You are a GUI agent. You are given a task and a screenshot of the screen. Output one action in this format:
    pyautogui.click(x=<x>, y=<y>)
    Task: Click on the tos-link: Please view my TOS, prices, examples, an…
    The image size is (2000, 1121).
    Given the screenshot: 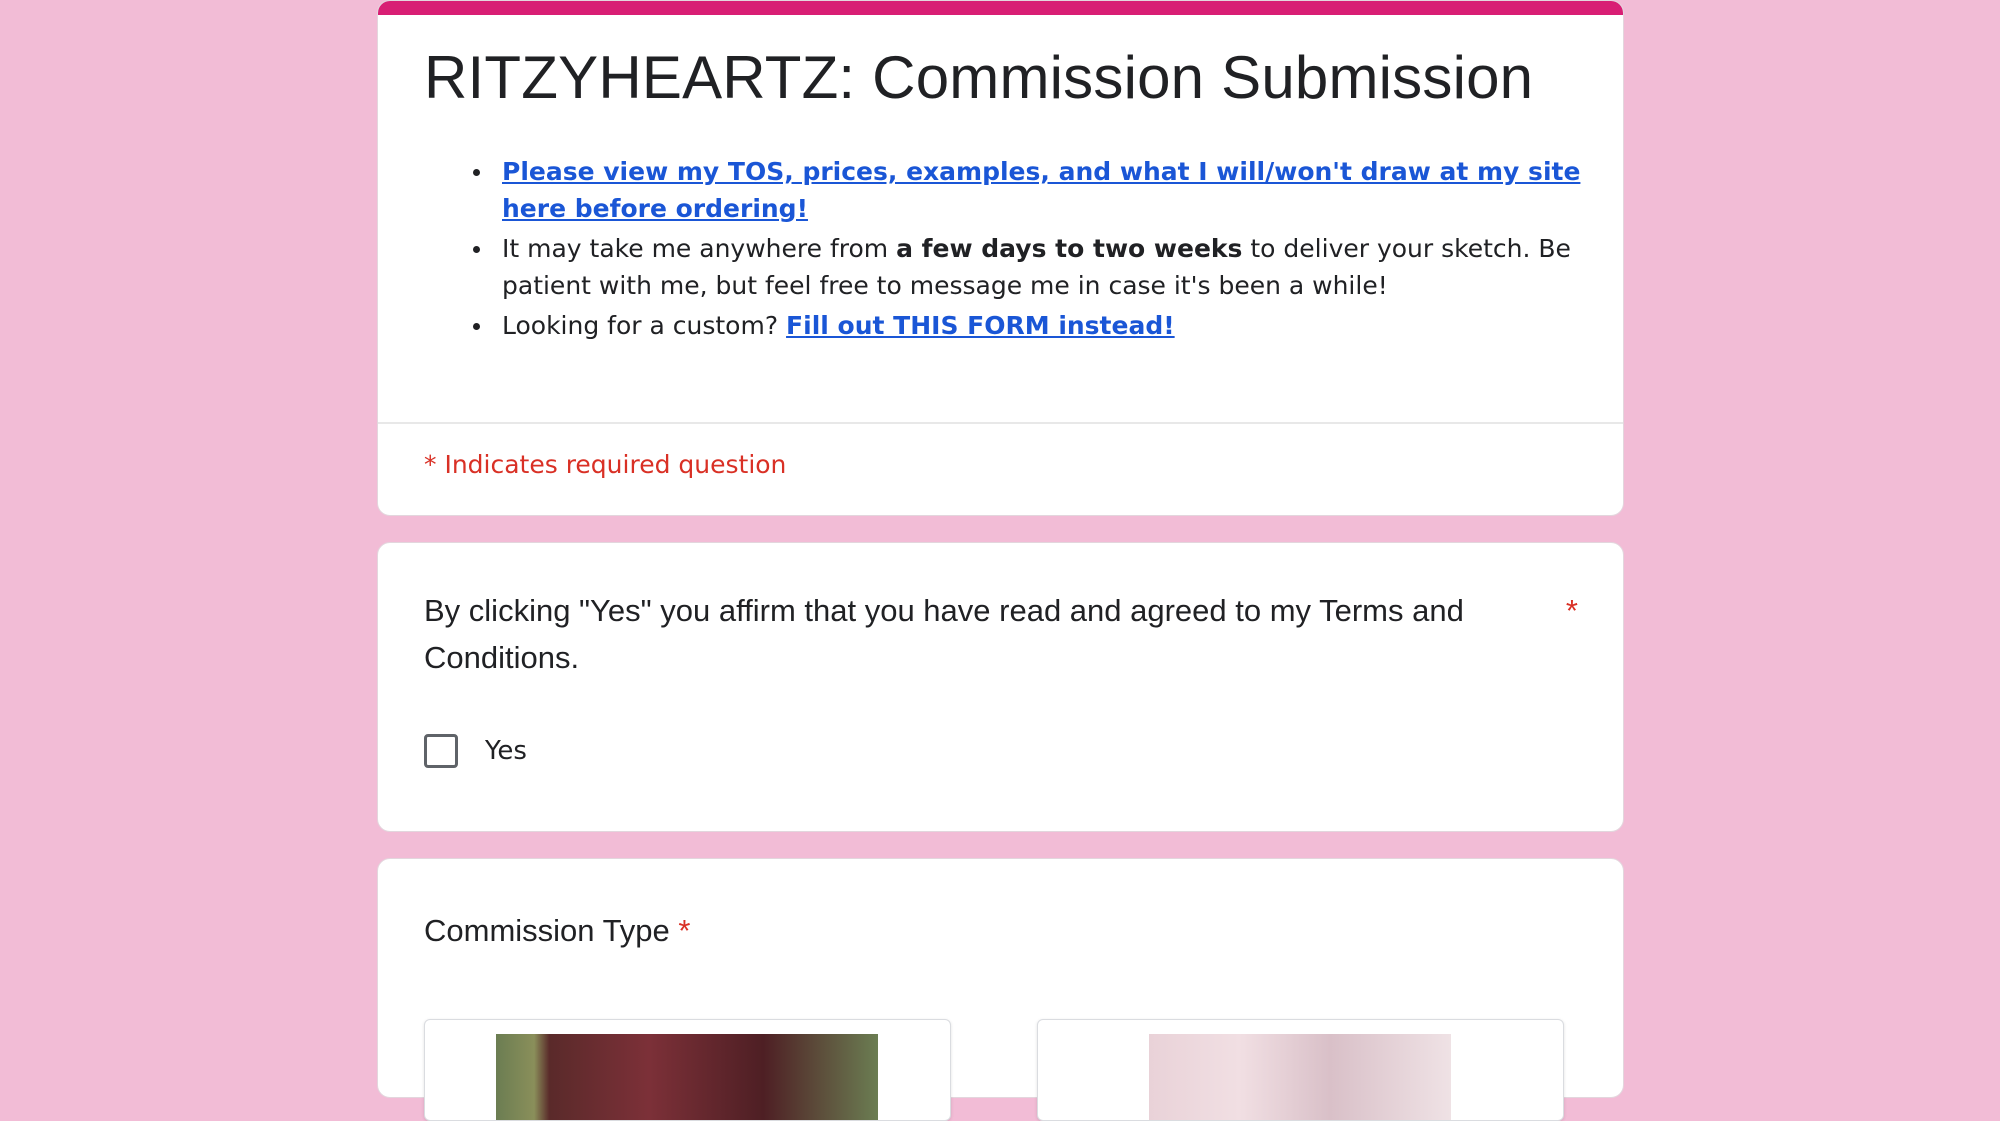 What is the action you would take?
    pyautogui.click(x=1041, y=190)
    